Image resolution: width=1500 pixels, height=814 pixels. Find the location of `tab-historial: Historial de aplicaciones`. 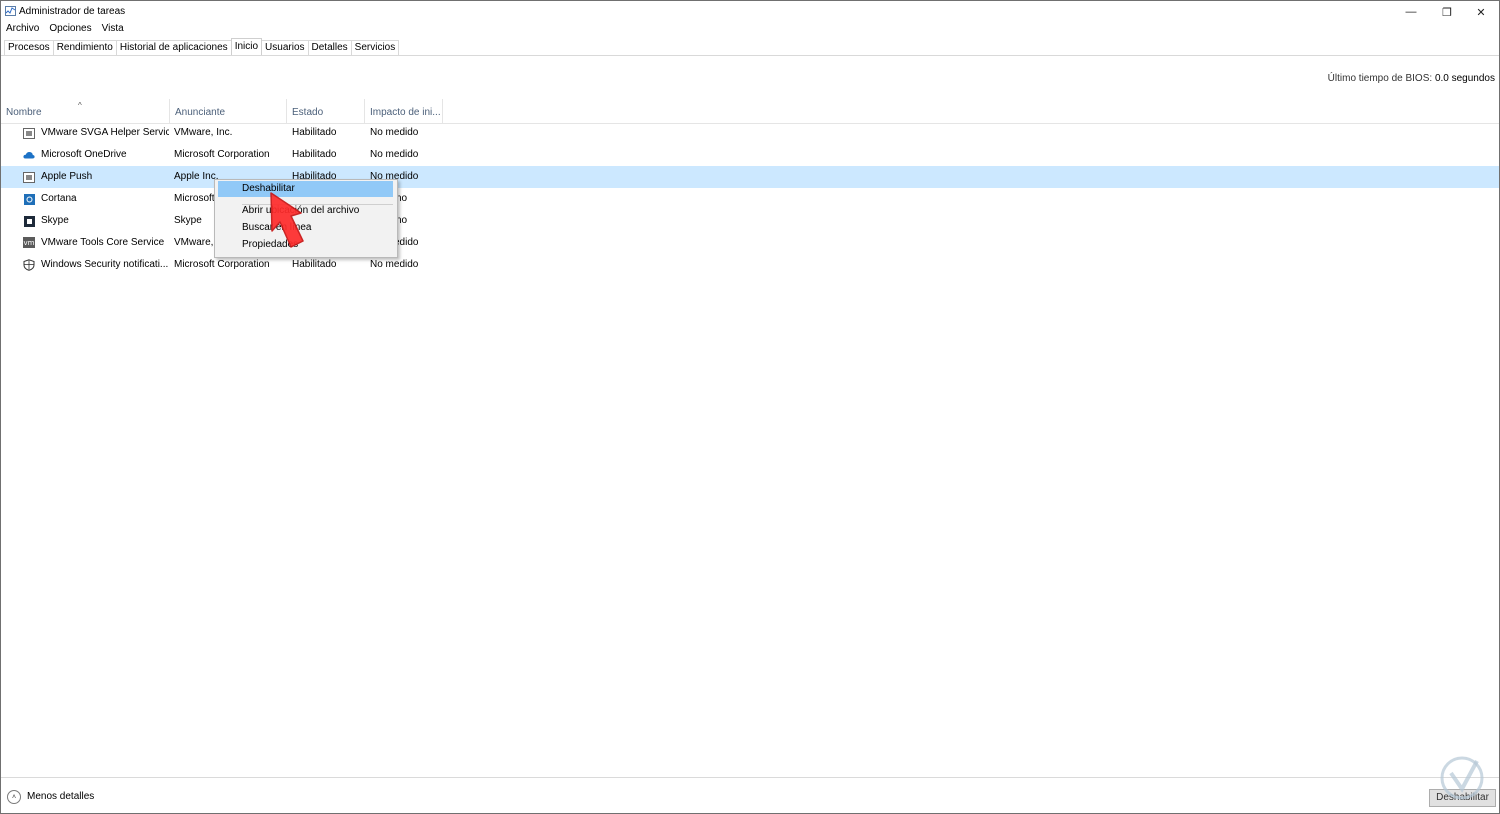

tab-historial: Historial de aplicaciones is located at coordinates (173, 47).